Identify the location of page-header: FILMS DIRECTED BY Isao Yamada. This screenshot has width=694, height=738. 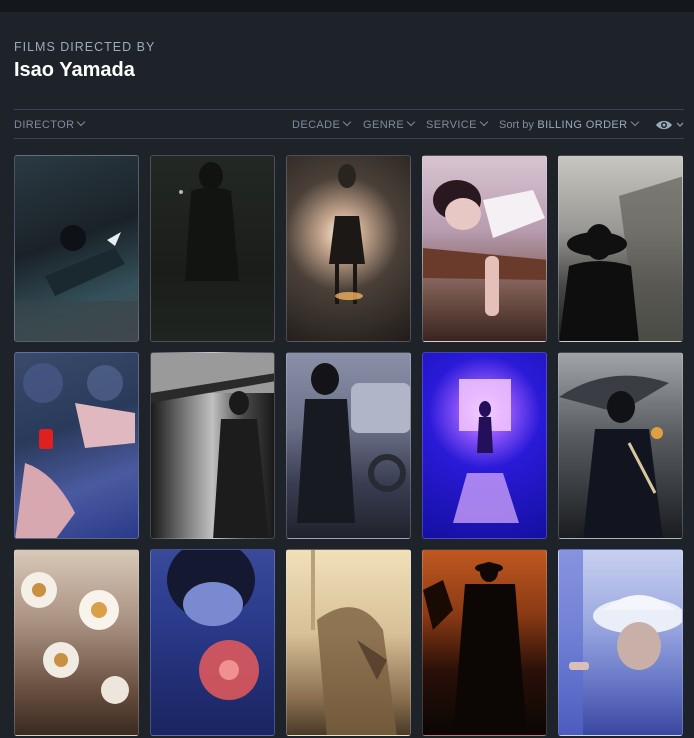
(84, 61).